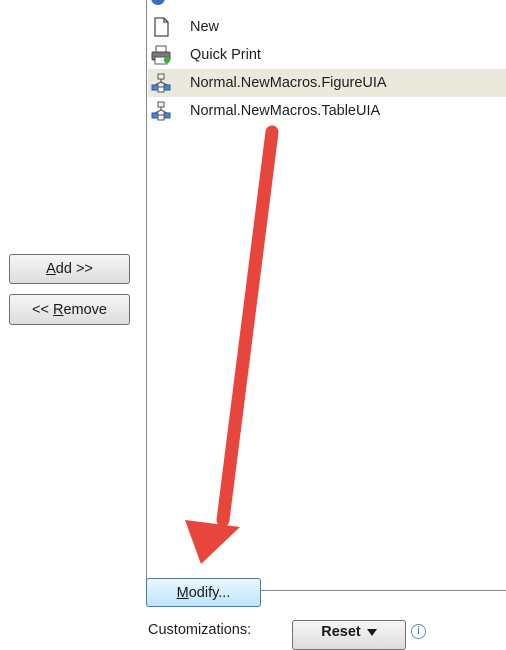 The image size is (506, 650). What do you see at coordinates (74, 269) in the screenshot?
I see `add-label: dd >>` at bounding box center [74, 269].